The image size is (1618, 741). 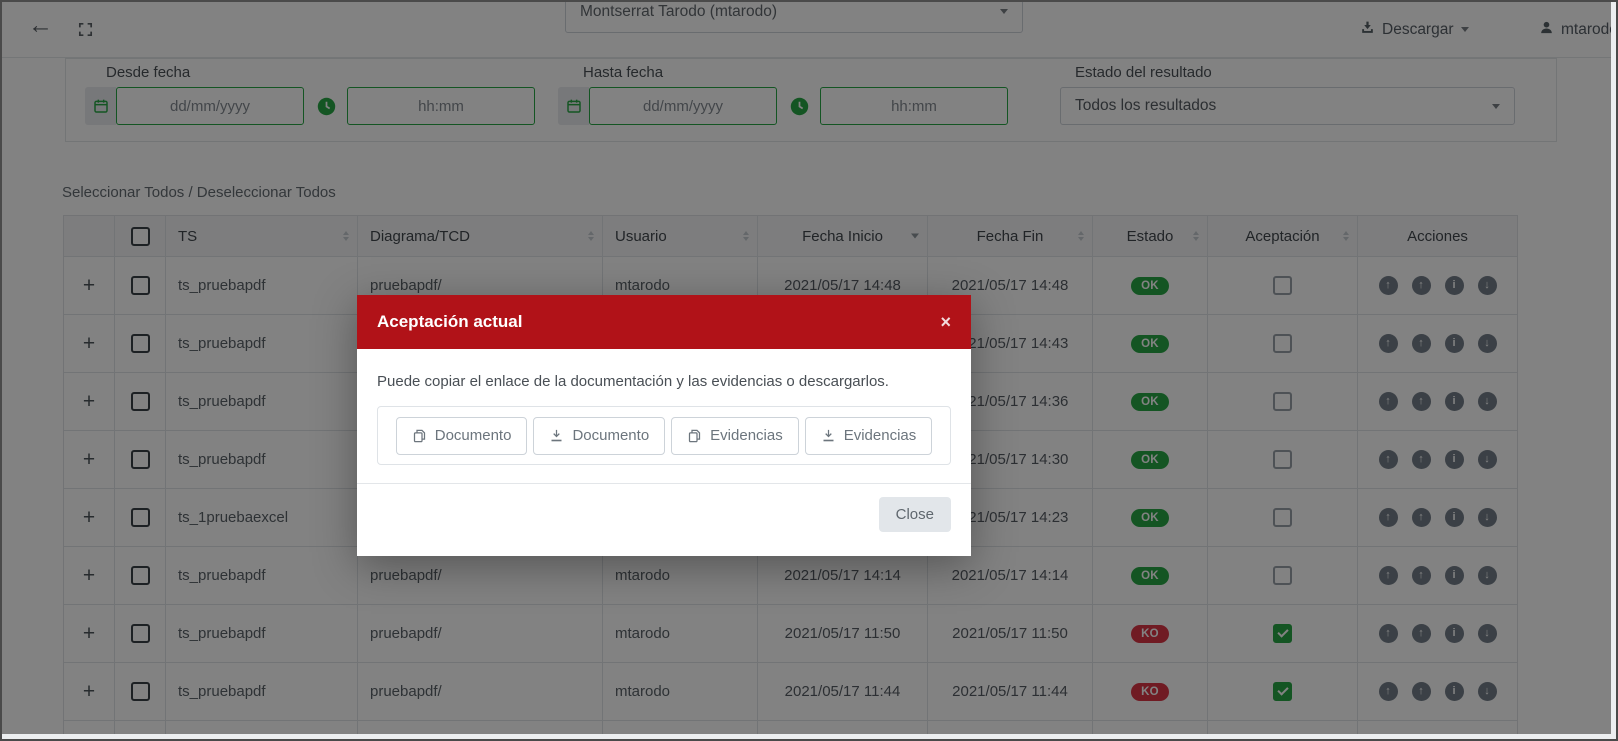 I want to click on close-icon: ×, so click(x=945, y=322).